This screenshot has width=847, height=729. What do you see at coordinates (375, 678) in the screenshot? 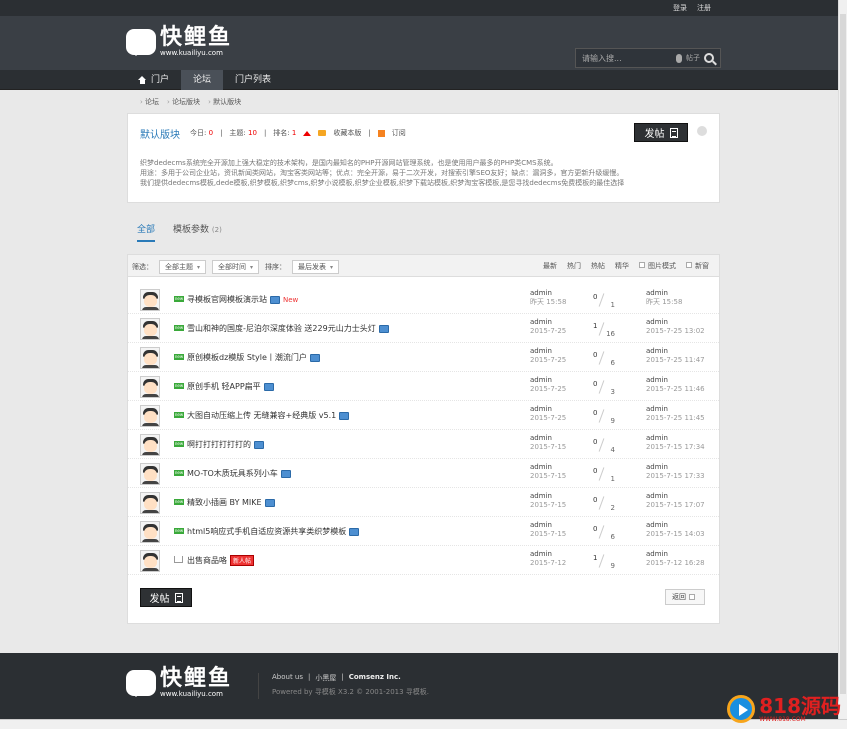
I see `company-link: Comsenz Inc.` at bounding box center [375, 678].